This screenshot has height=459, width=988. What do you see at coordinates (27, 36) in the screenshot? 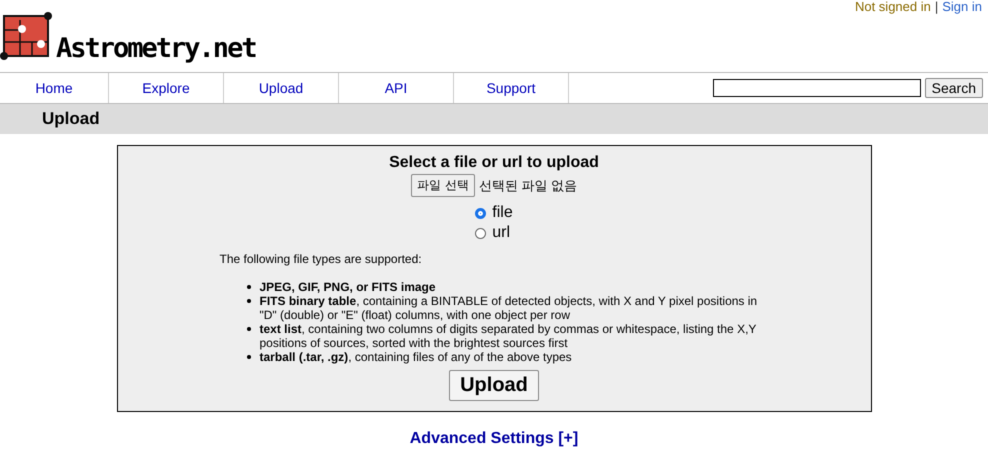
I see `logo-icon` at bounding box center [27, 36].